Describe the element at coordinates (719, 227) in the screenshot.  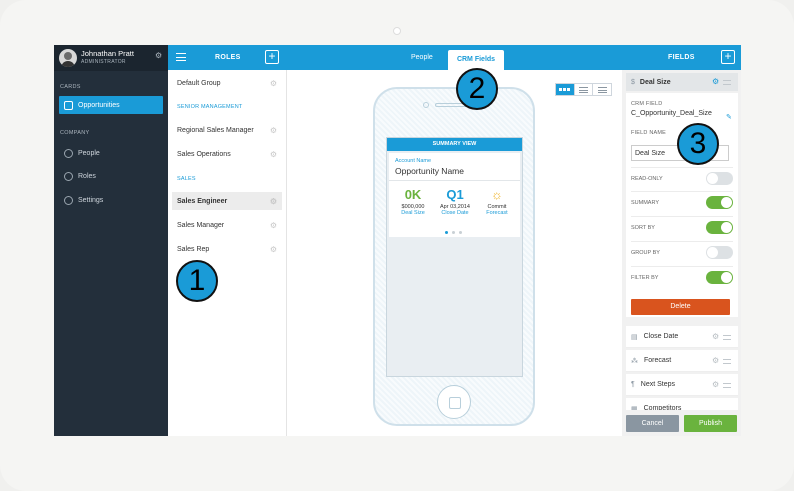
I see `sort-by-toggle` at that location.